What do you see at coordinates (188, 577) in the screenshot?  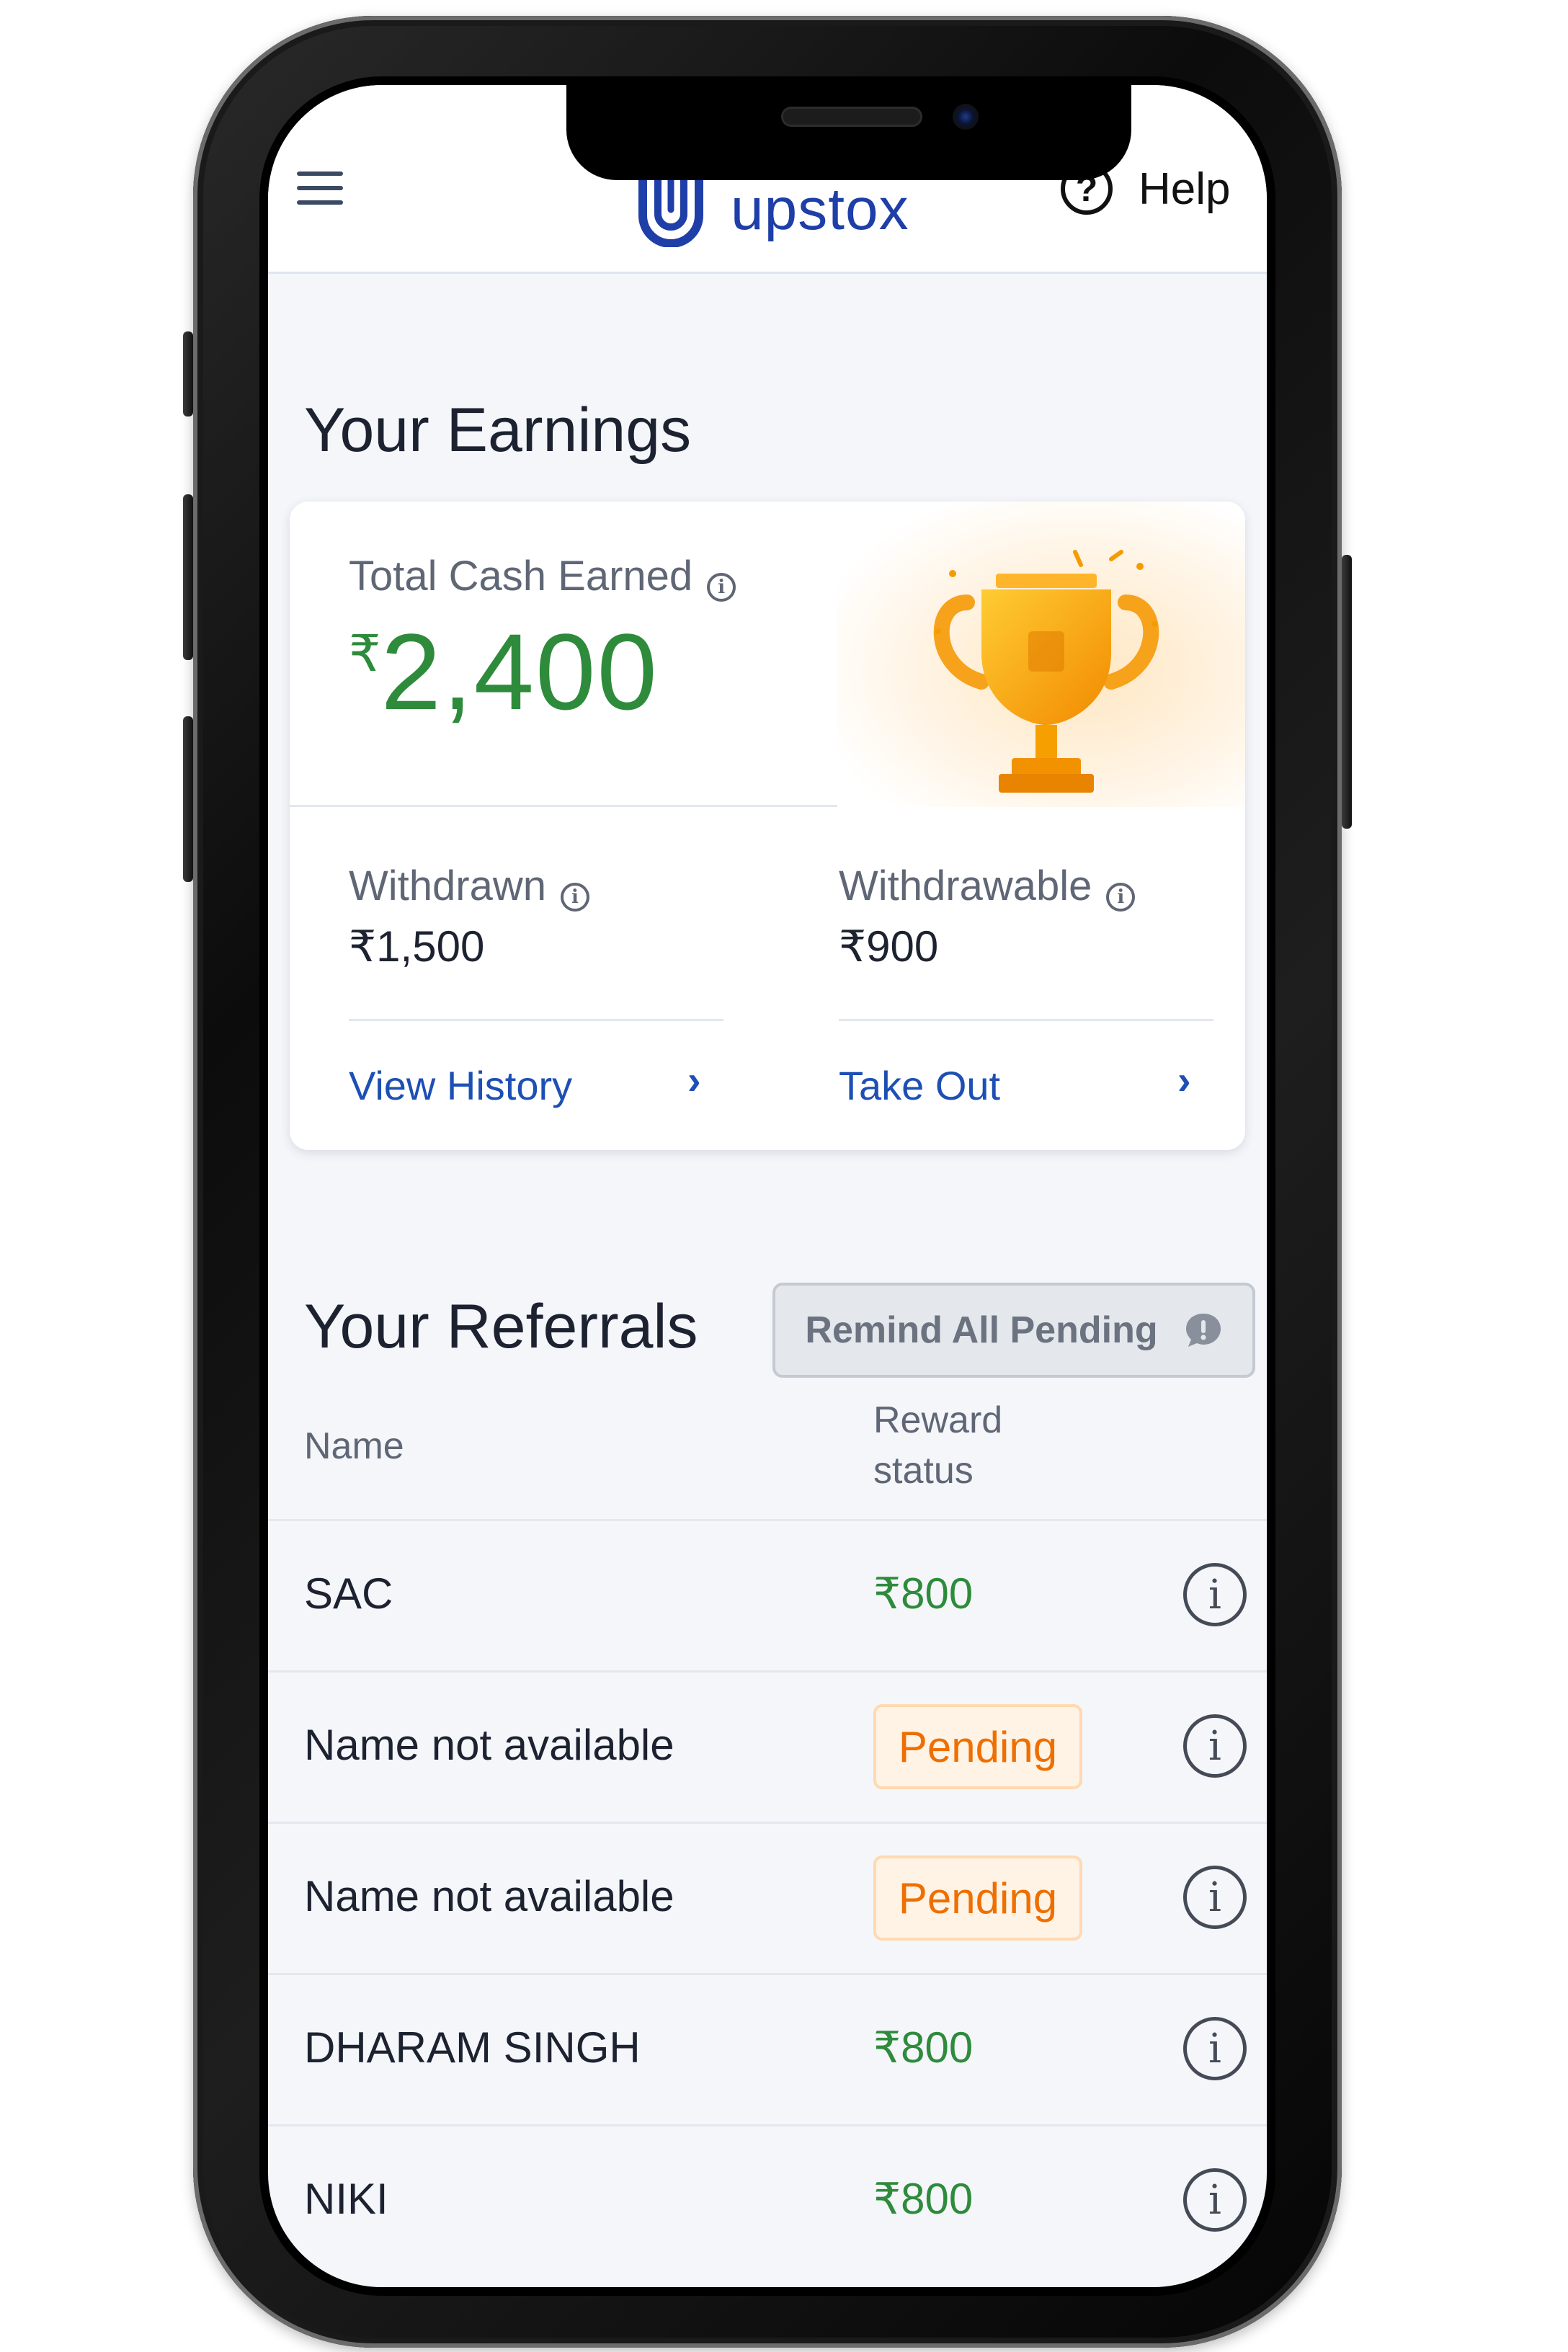 I see `volume-up-button` at bounding box center [188, 577].